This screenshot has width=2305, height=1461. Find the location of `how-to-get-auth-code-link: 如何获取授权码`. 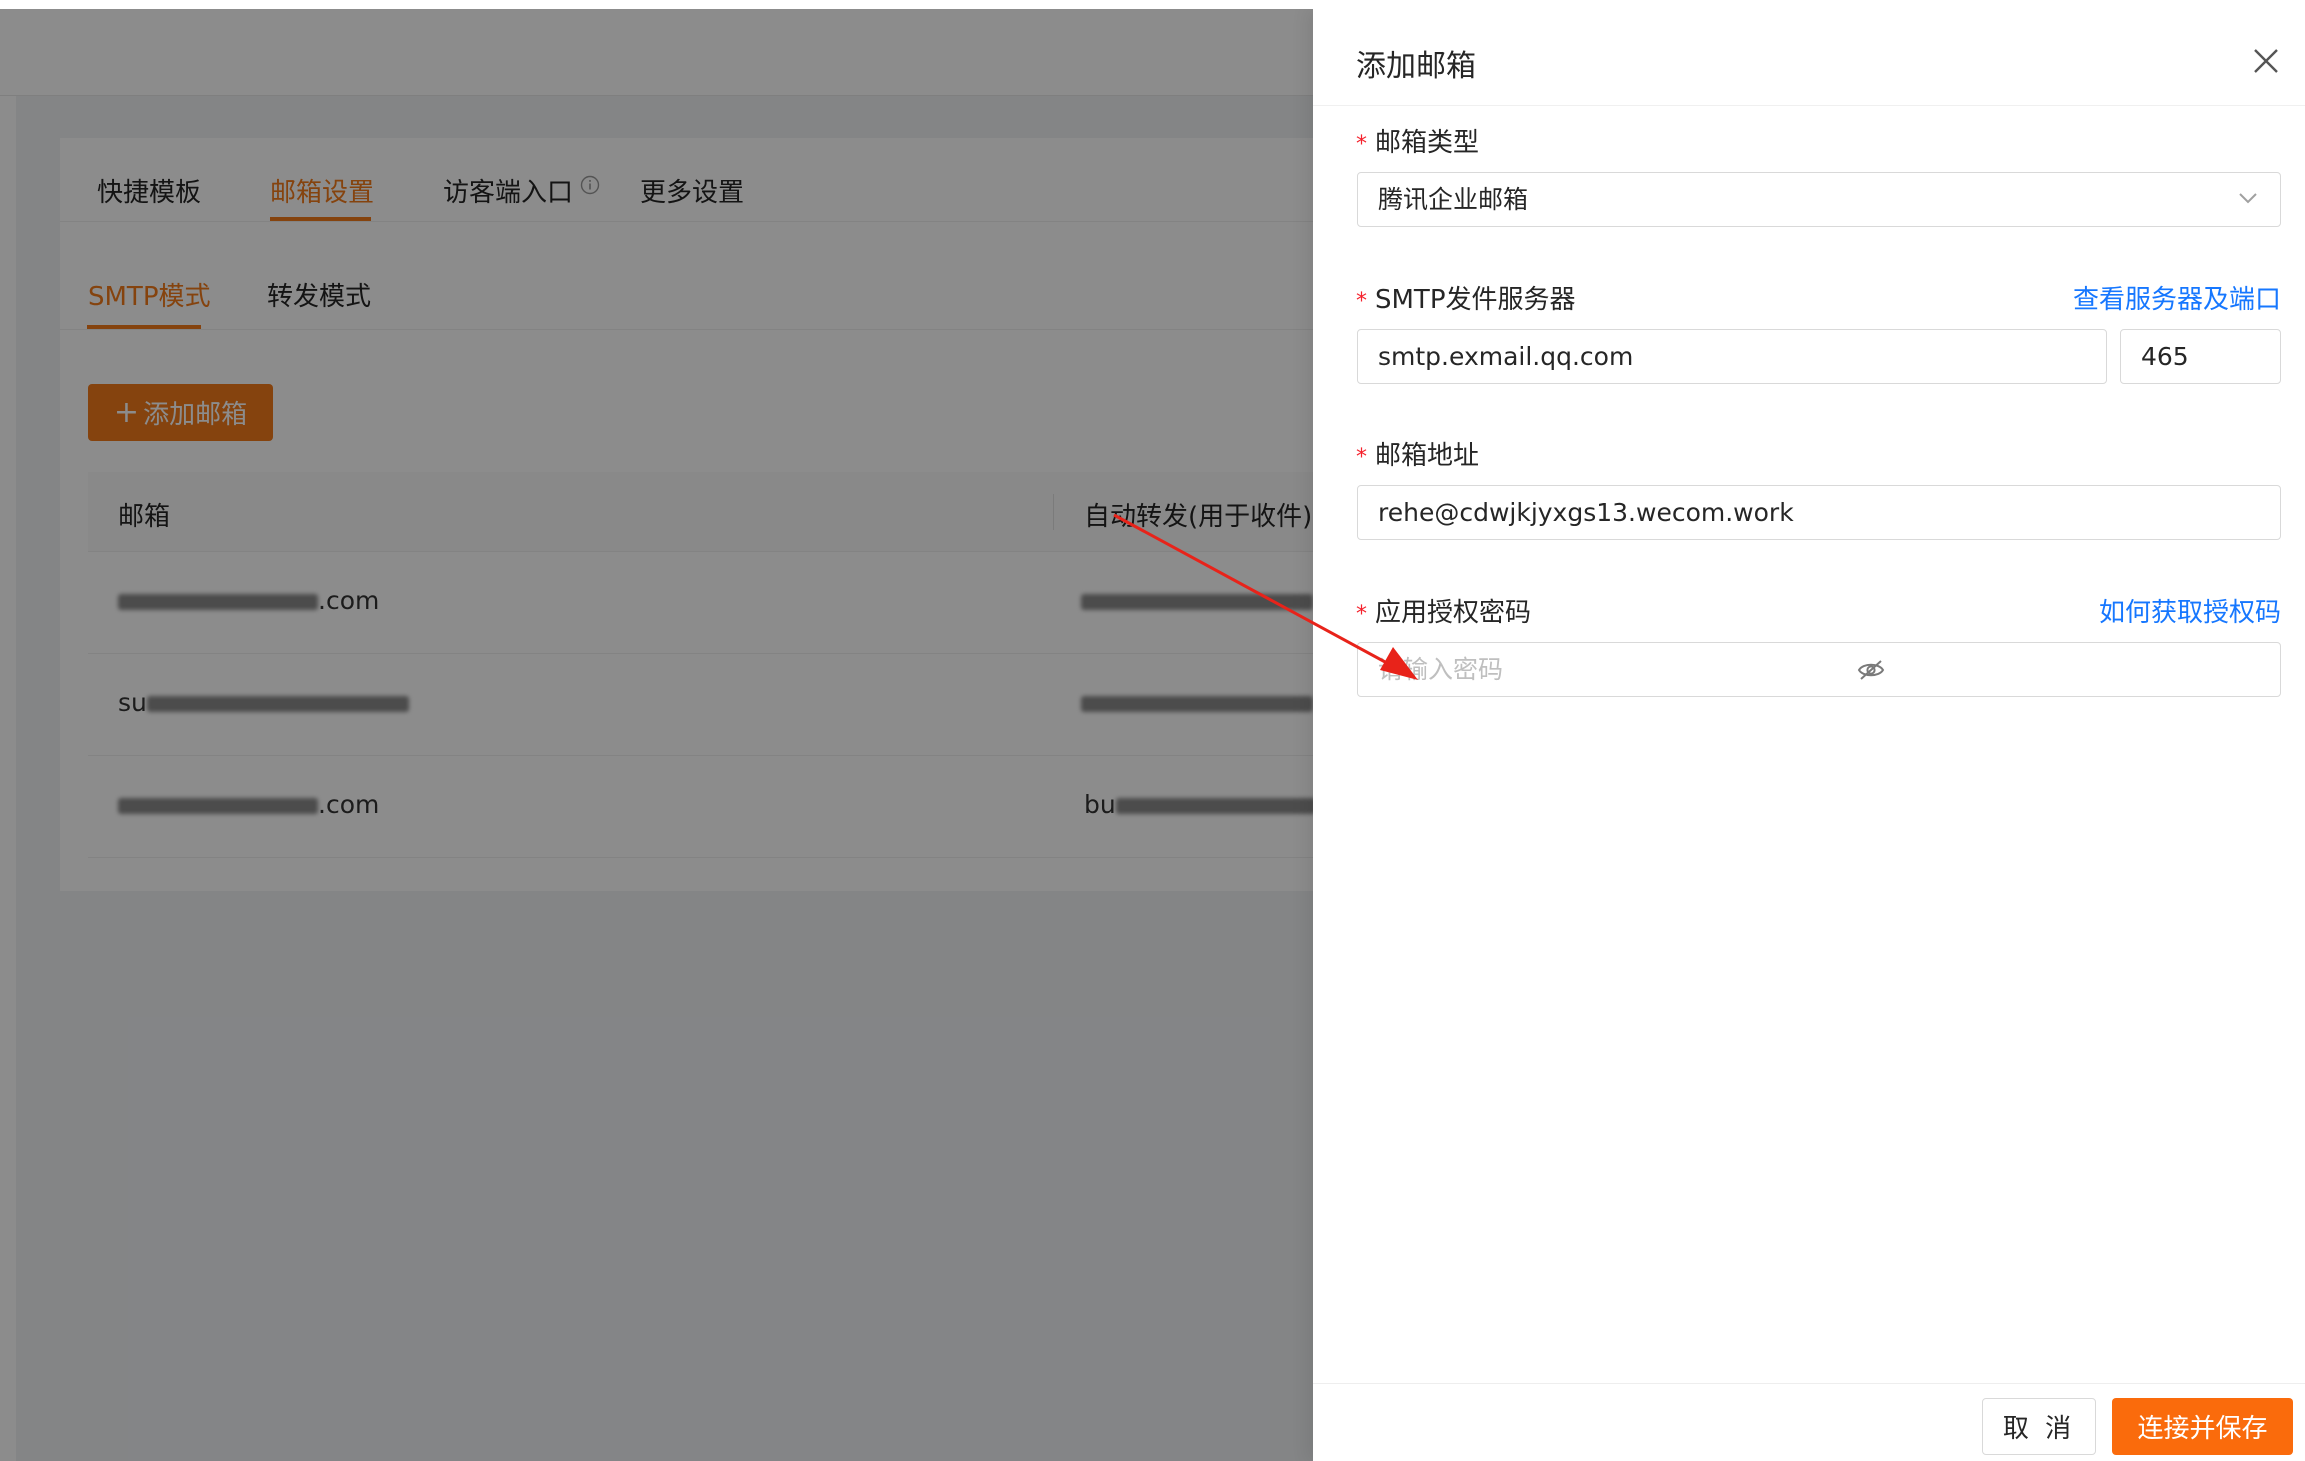

how-to-get-auth-code-link: 如何获取授权码 is located at coordinates (2190, 610).